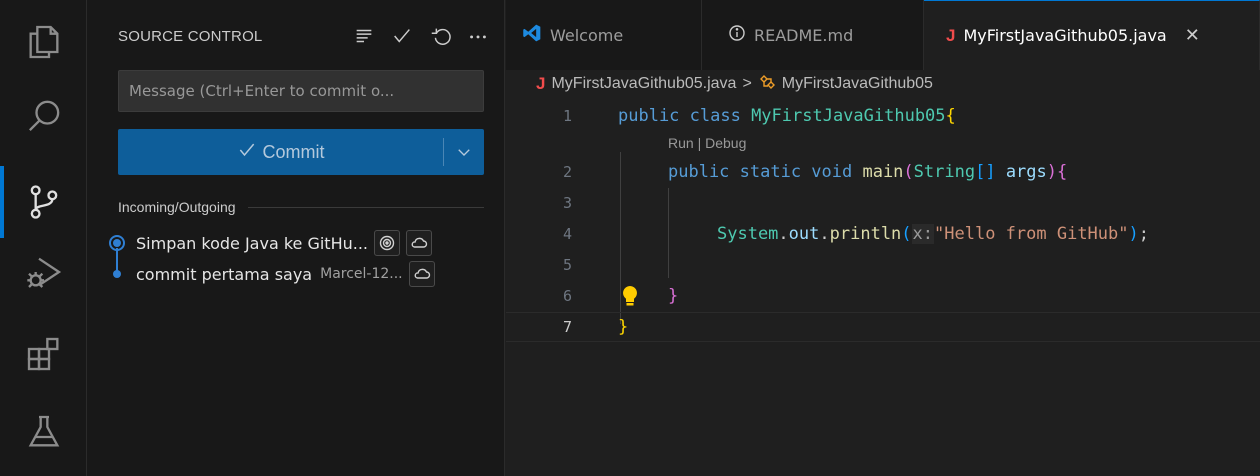 This screenshot has width=1260, height=476. What do you see at coordinates (567, 234) in the screenshot?
I see `line-number: 4` at bounding box center [567, 234].